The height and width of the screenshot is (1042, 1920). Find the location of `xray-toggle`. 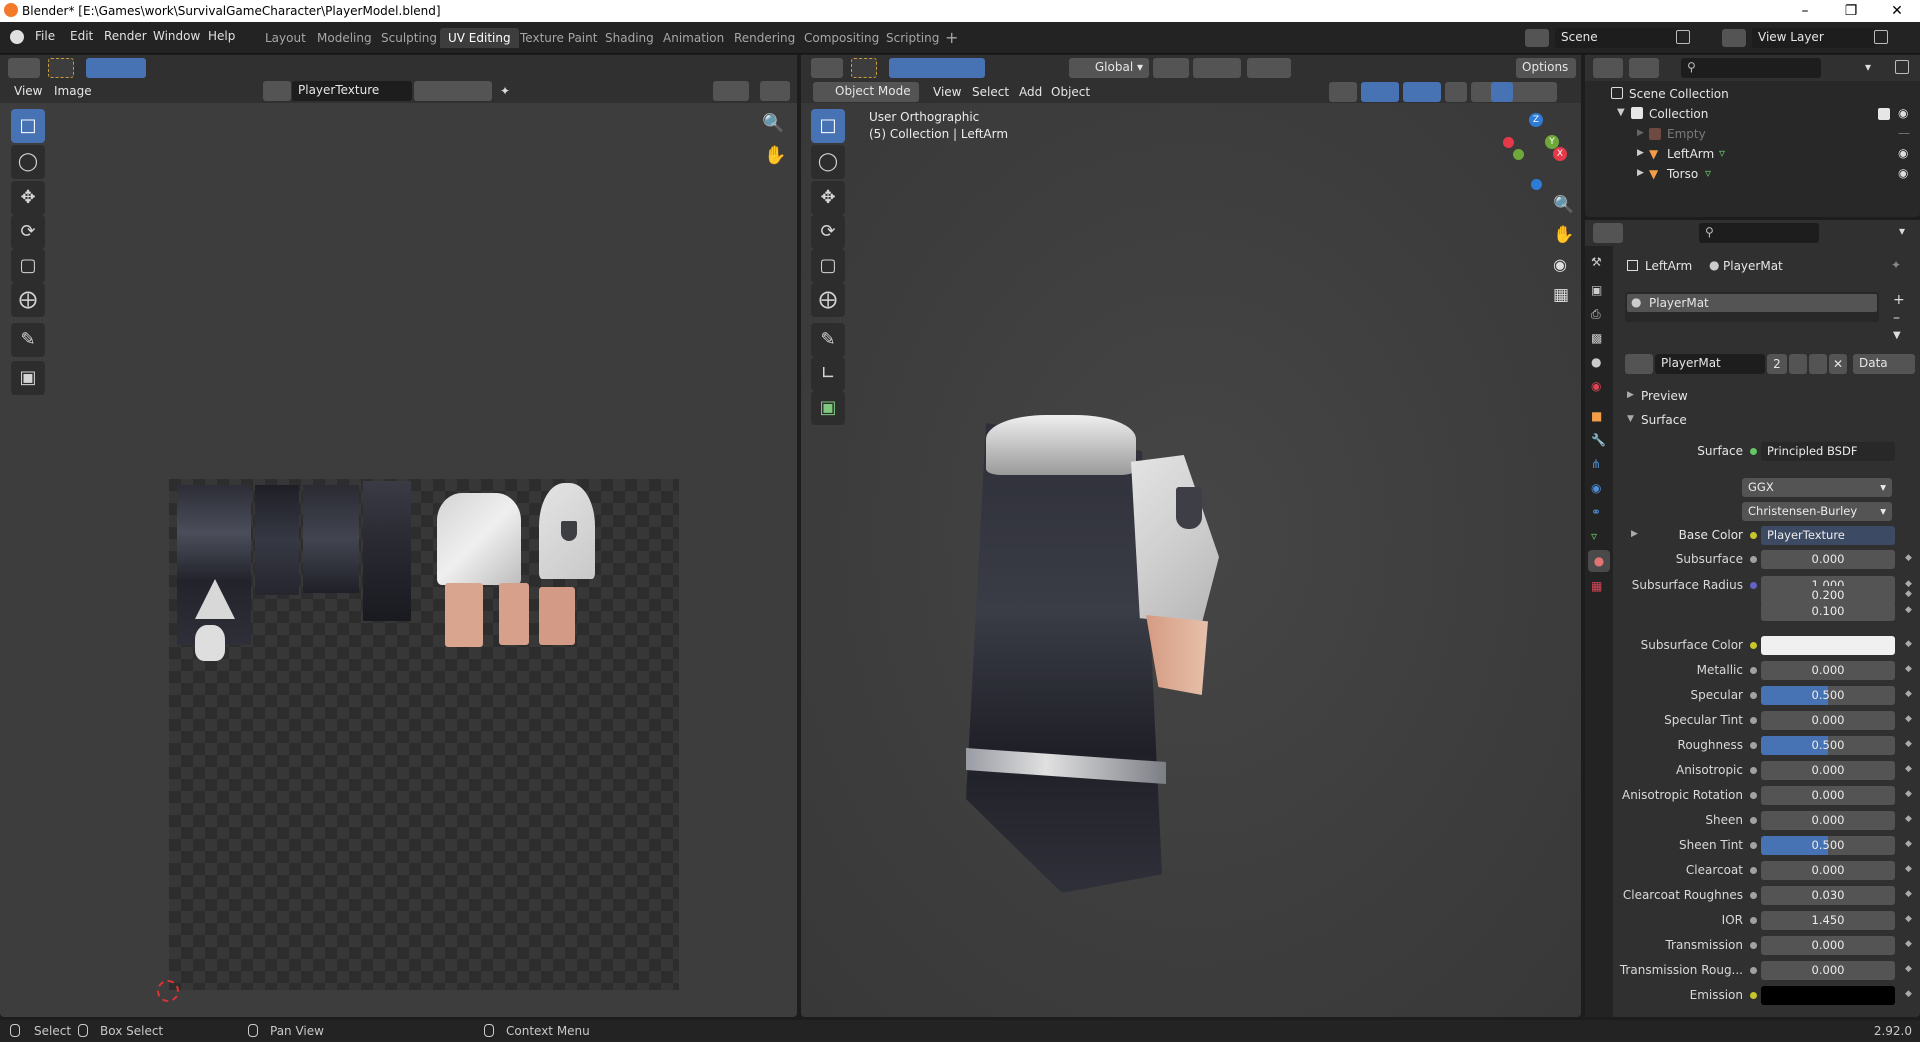

xray-toggle is located at coordinates (1456, 92).